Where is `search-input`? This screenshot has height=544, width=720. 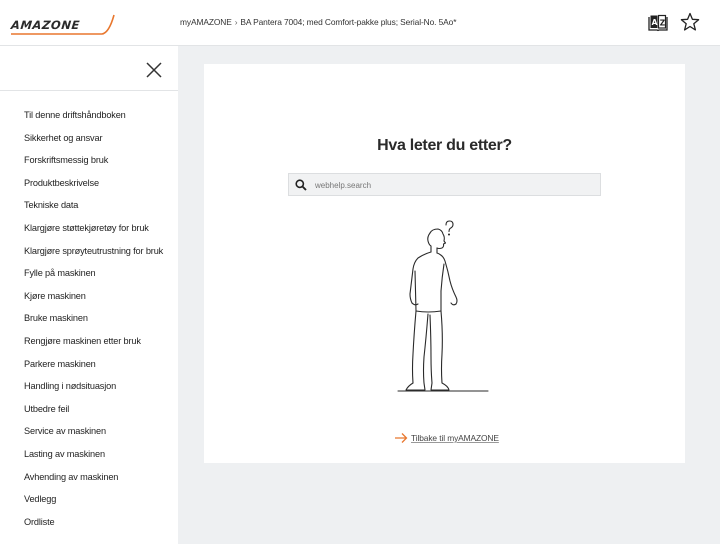
search-input is located at coordinates (455, 185).